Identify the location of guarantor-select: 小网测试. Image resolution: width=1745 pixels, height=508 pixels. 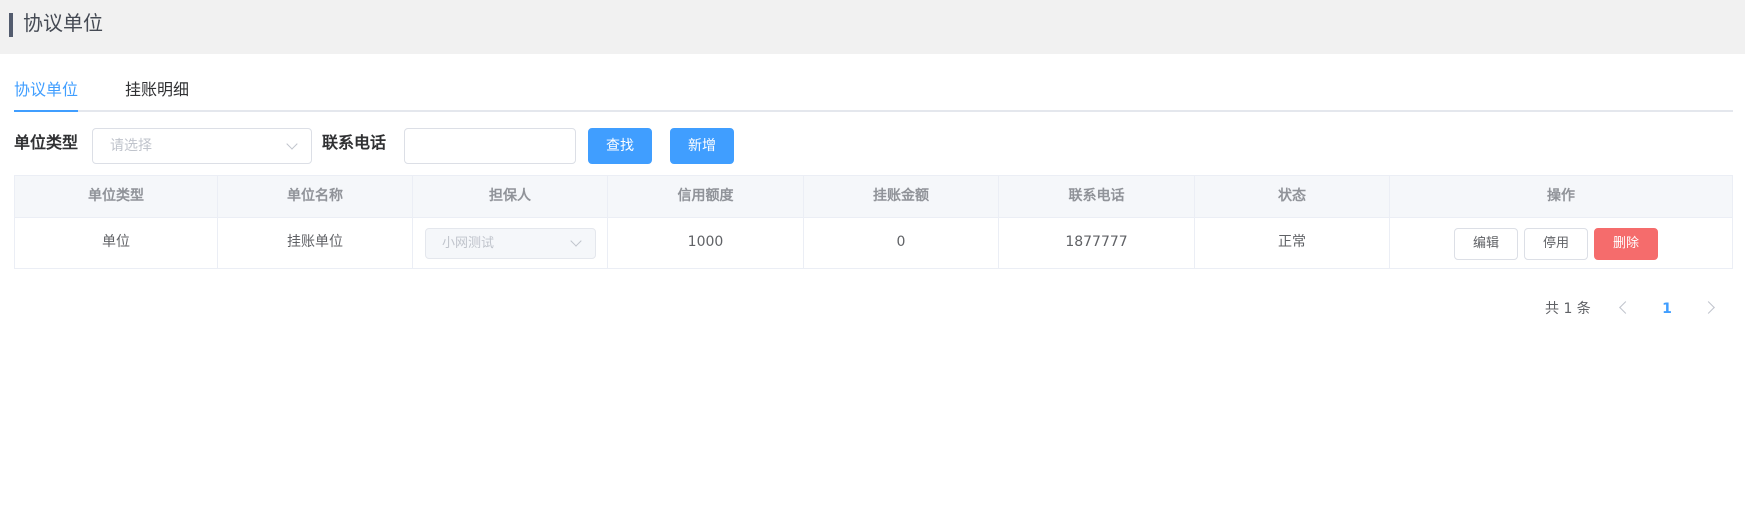
(510, 243).